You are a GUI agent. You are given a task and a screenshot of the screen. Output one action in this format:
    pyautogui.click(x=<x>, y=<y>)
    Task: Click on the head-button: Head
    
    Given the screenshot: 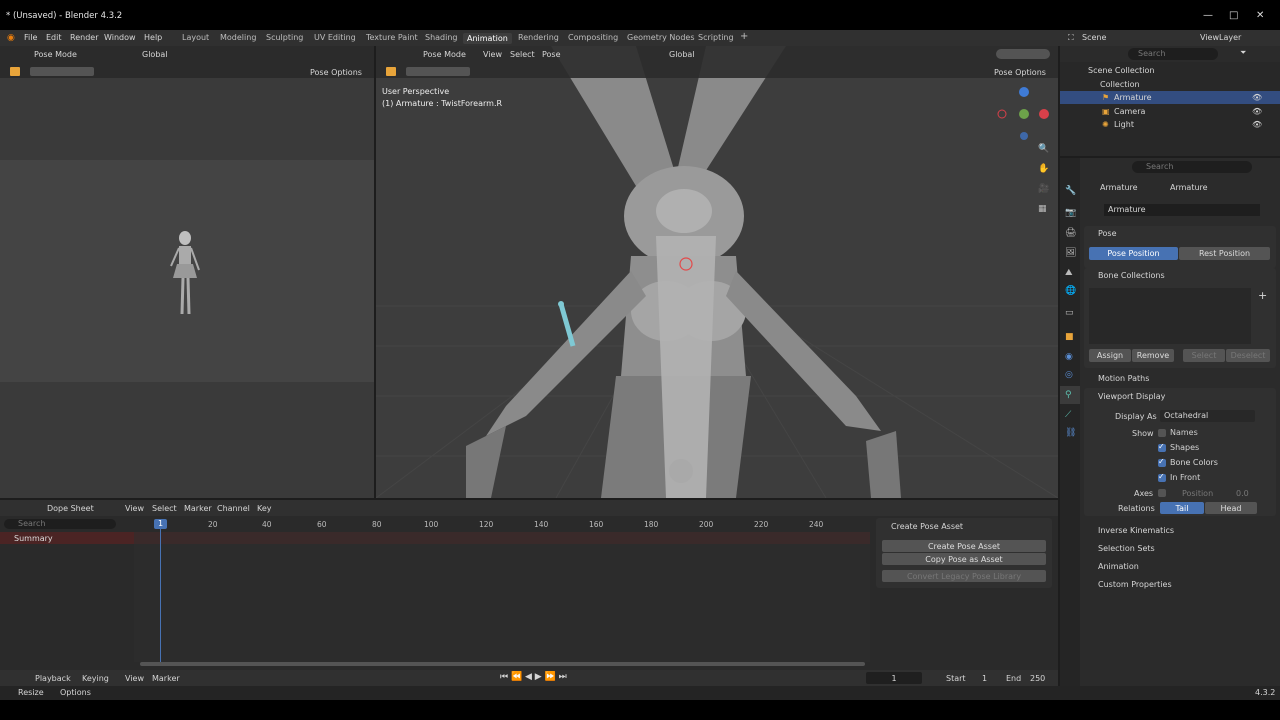 What is the action you would take?
    pyautogui.click(x=1231, y=508)
    